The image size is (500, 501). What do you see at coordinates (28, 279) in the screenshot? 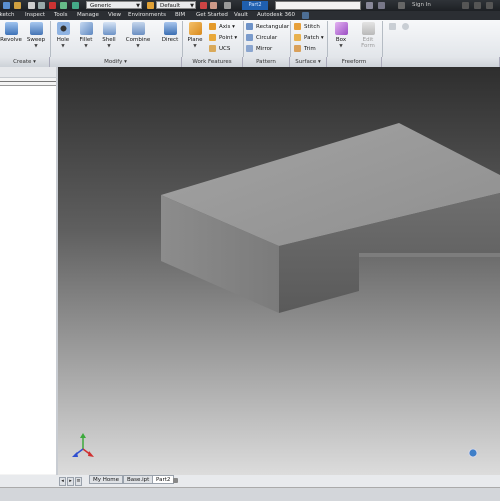
I see `browser-tree` at bounding box center [28, 279].